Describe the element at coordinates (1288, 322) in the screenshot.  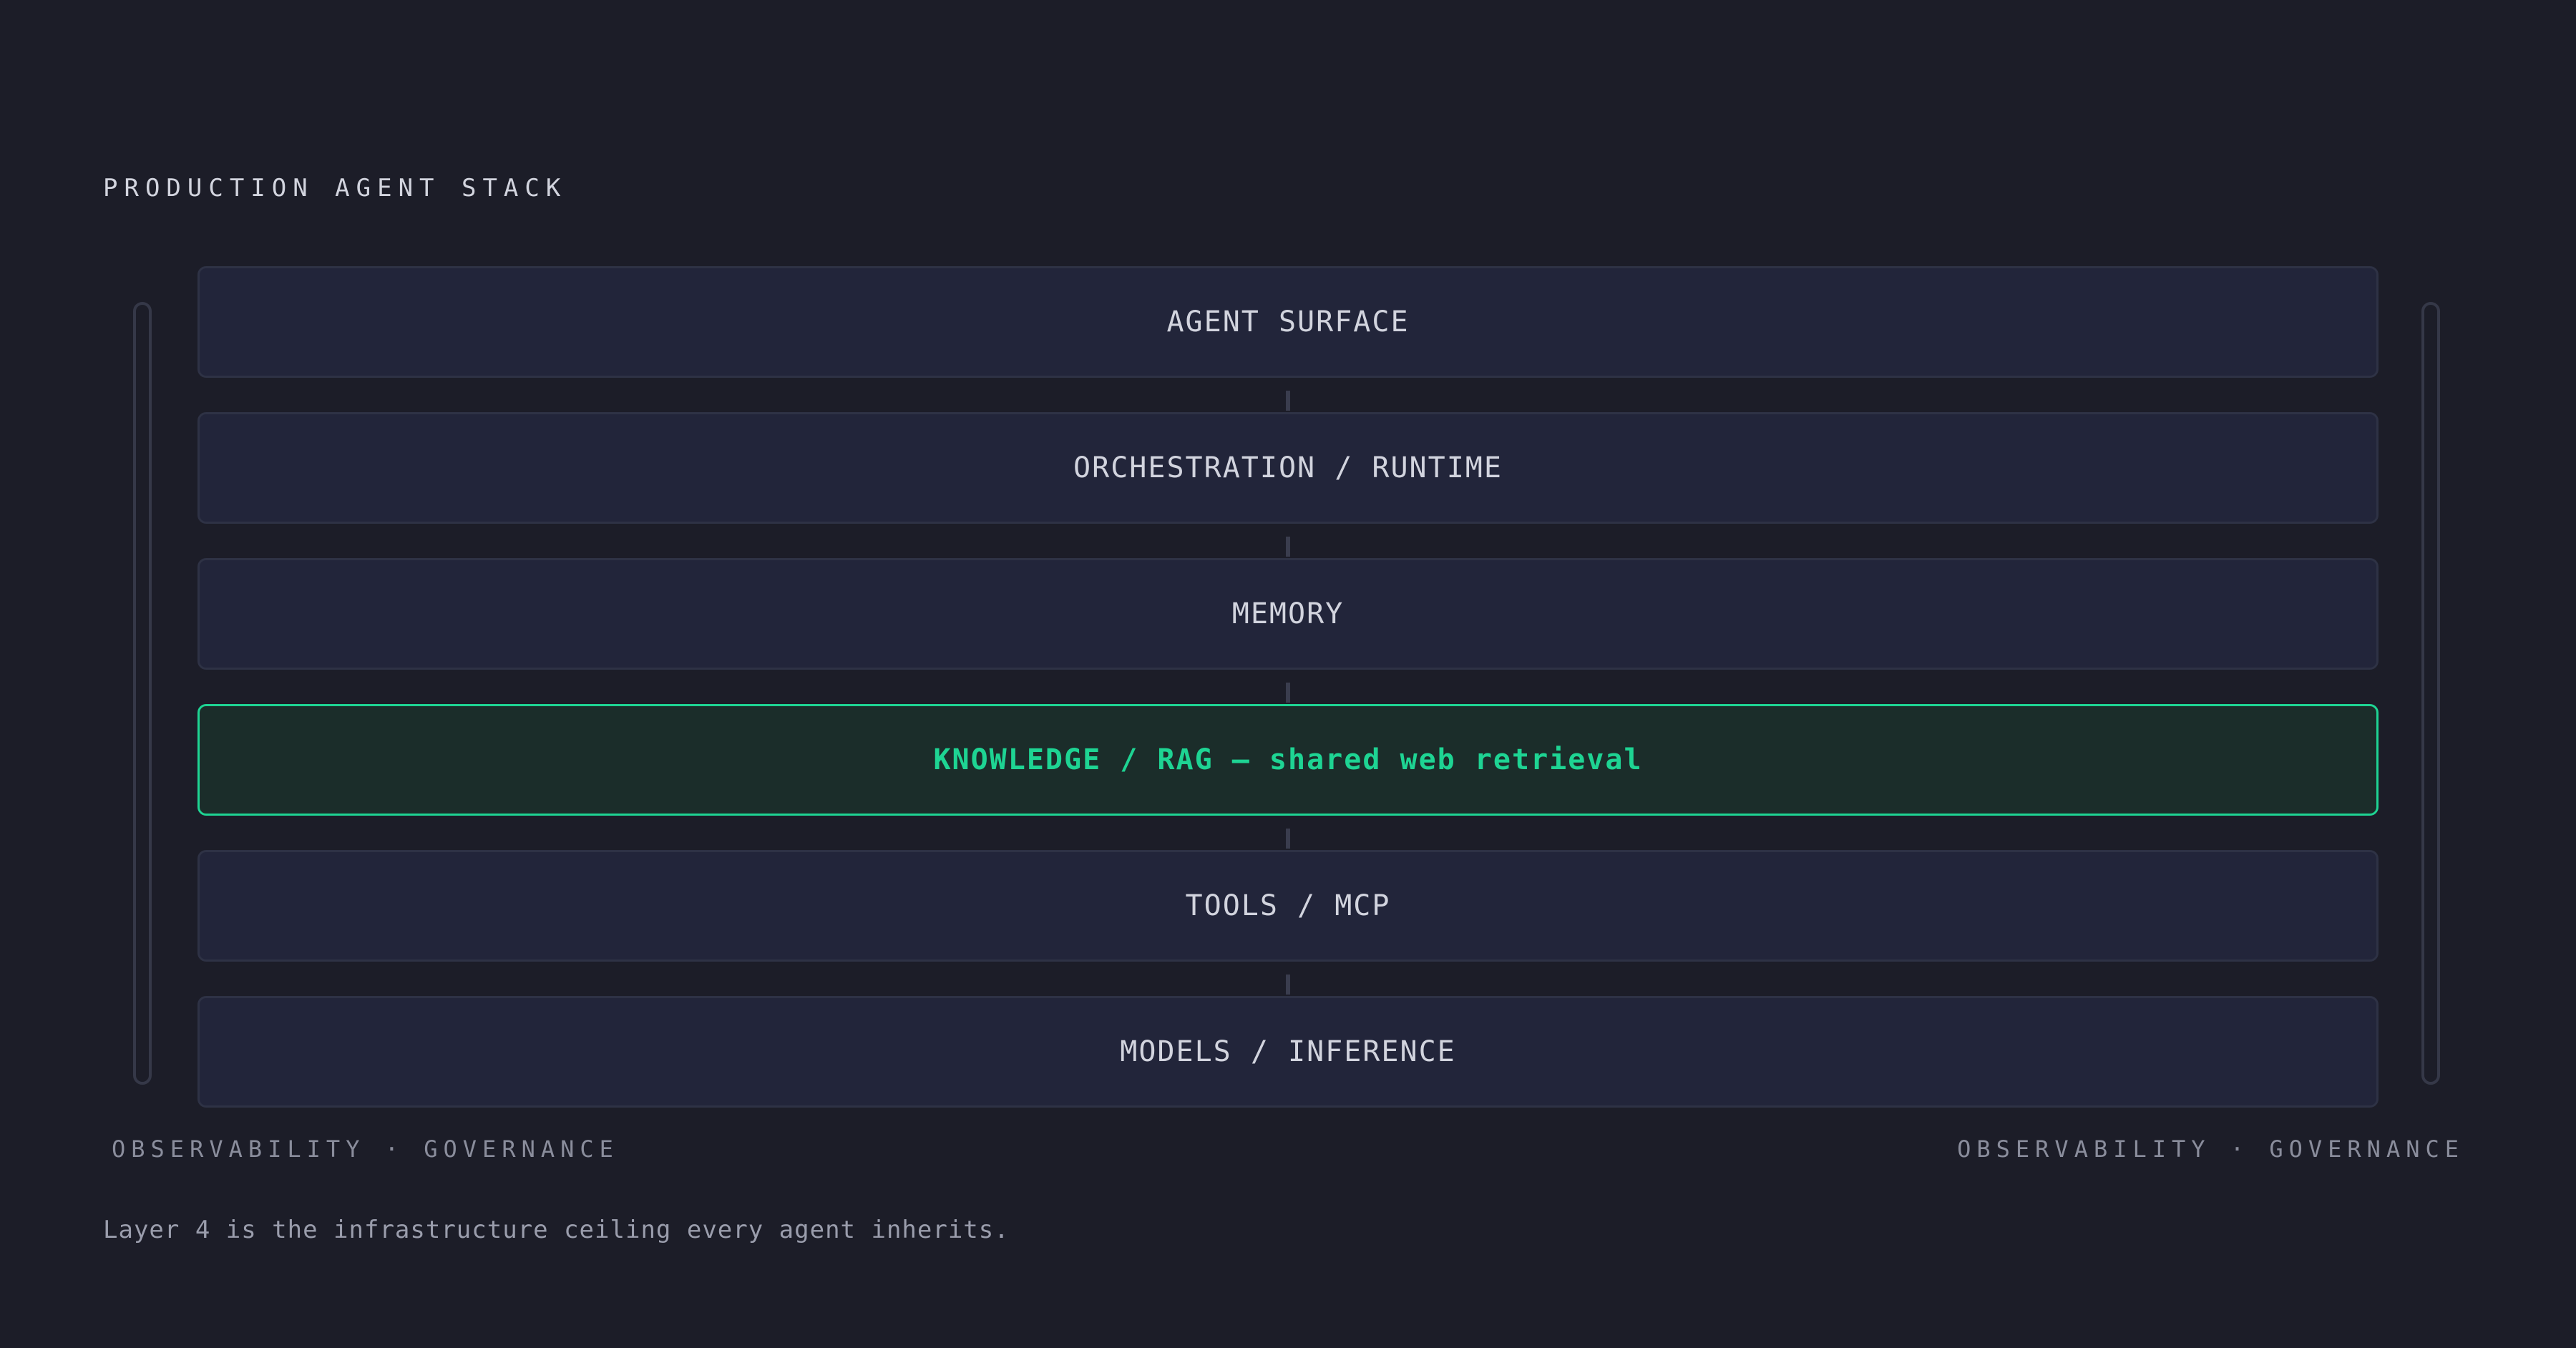
I see `layer-agent-surface: AGENT SURFACE` at that location.